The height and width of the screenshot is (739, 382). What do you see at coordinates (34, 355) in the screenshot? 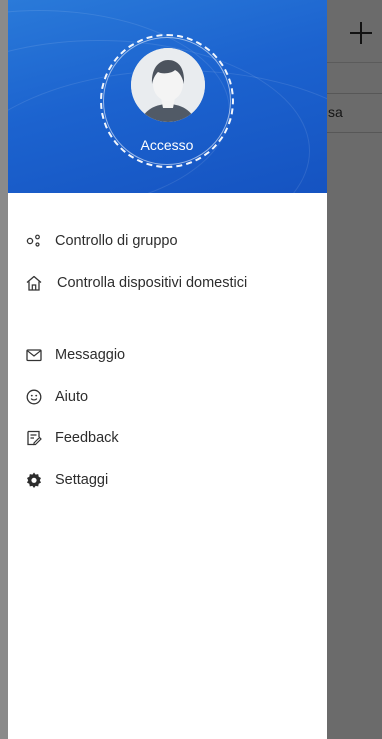
I see `mail-icon` at bounding box center [34, 355].